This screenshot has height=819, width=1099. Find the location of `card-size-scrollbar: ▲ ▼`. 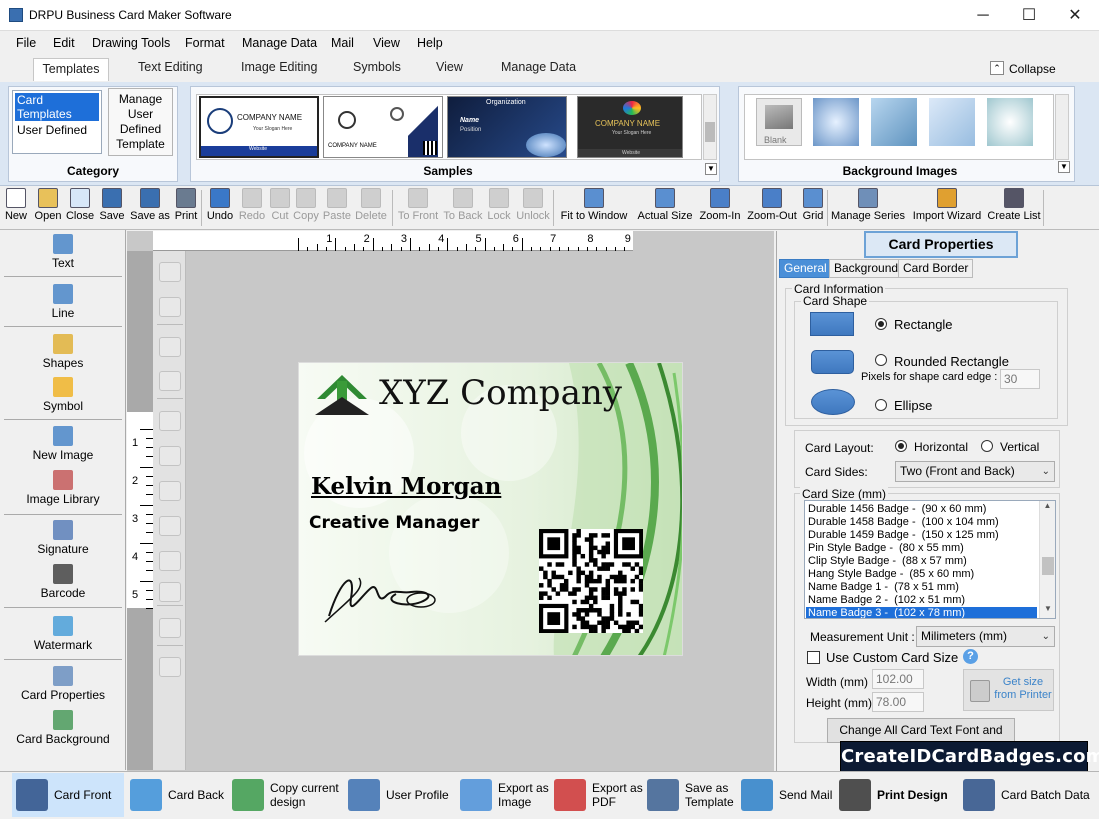

card-size-scrollbar: ▲ ▼ is located at coordinates (1047, 559).